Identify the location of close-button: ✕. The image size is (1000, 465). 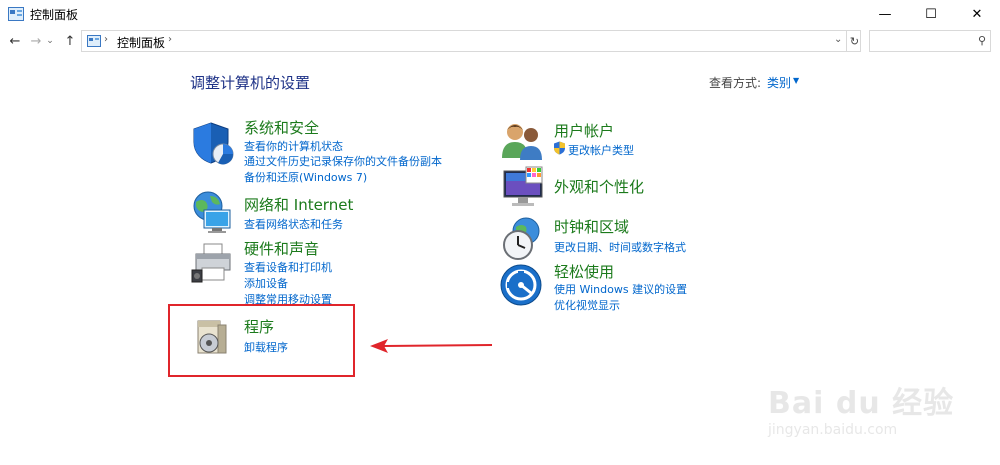
(977, 14).